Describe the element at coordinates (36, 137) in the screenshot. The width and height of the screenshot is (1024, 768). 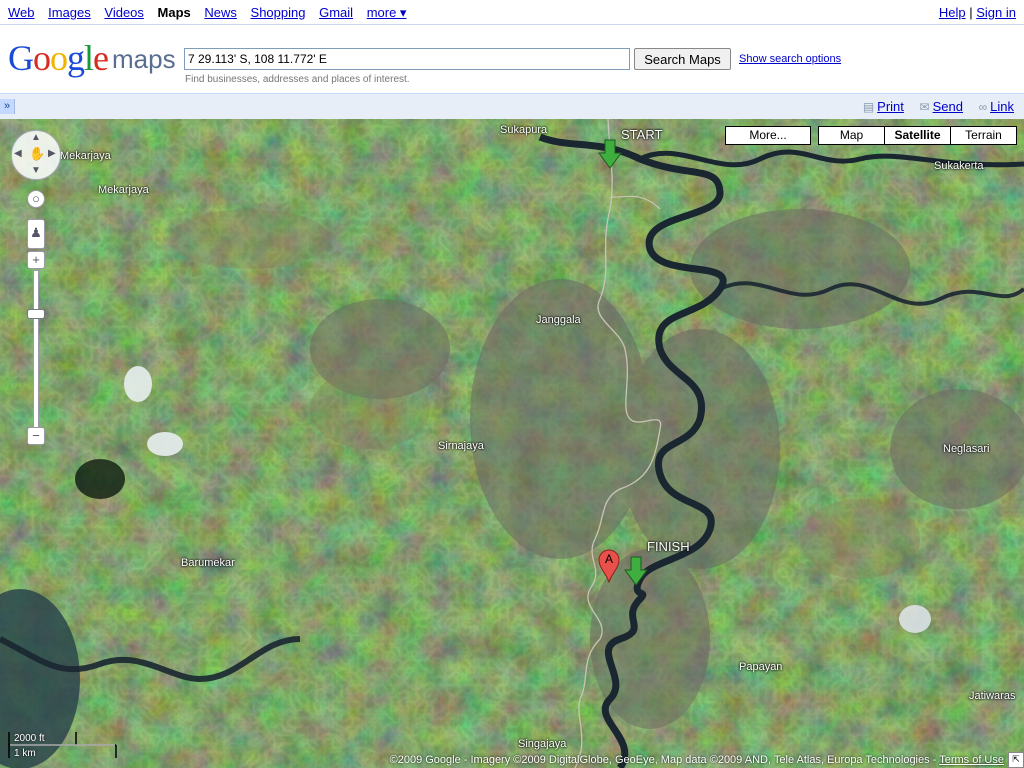
I see `pan-up-icon: ▲` at that location.